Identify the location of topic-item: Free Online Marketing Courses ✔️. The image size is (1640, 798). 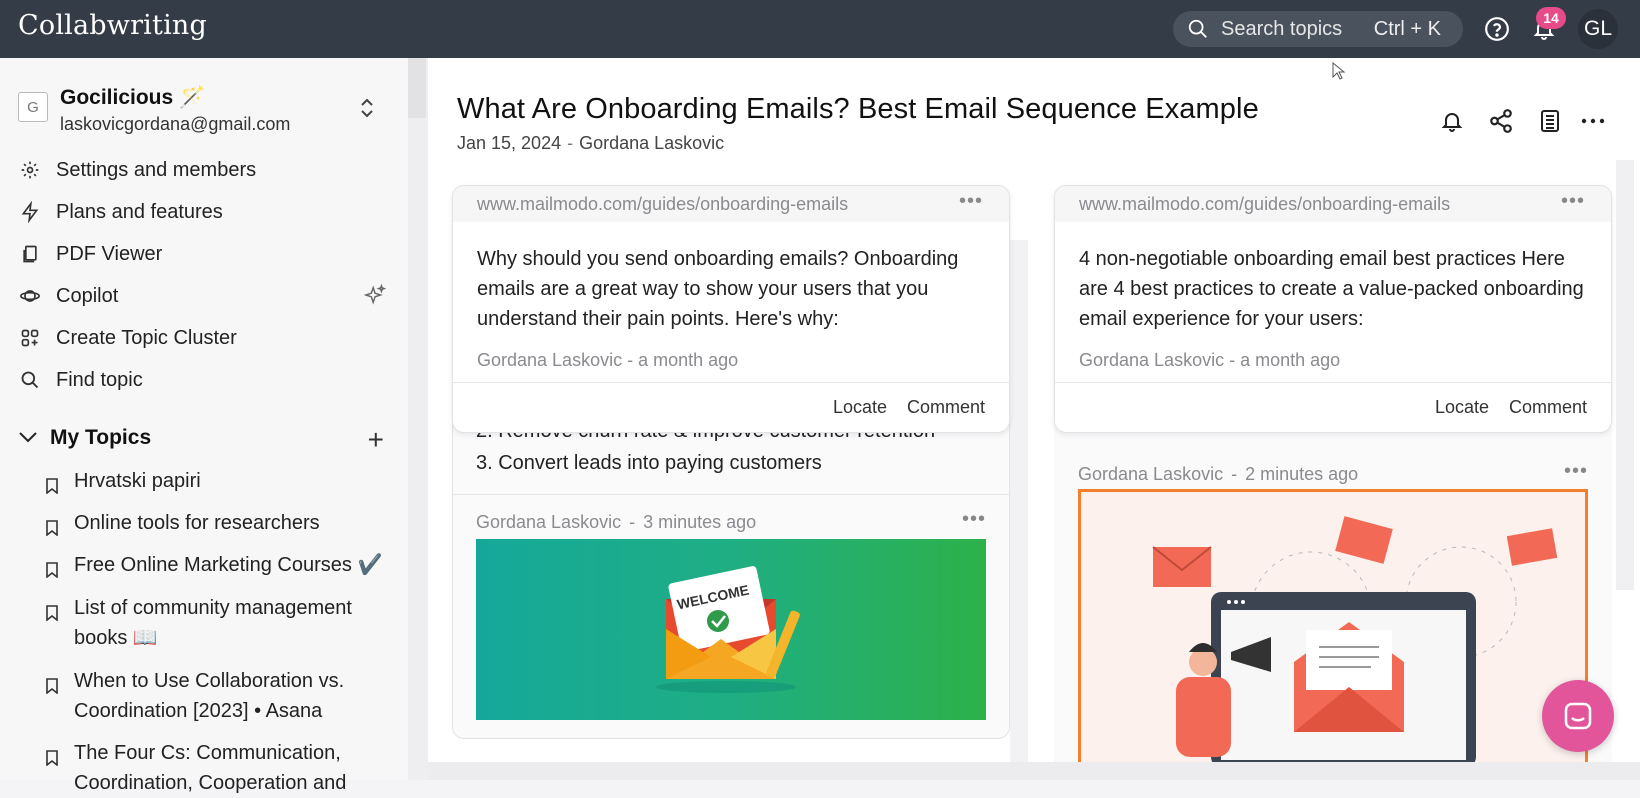
(216, 565).